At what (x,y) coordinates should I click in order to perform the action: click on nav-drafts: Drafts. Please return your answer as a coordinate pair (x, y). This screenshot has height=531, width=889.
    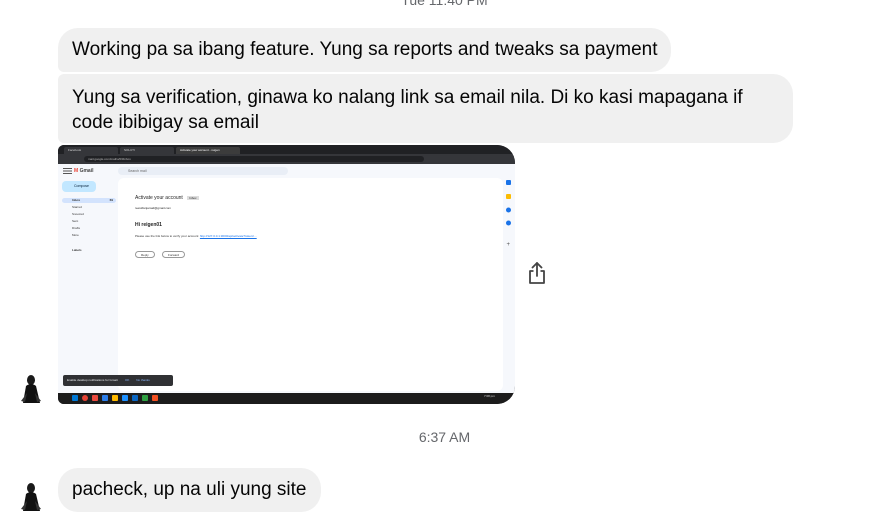
    Looking at the image, I should click on (76, 228).